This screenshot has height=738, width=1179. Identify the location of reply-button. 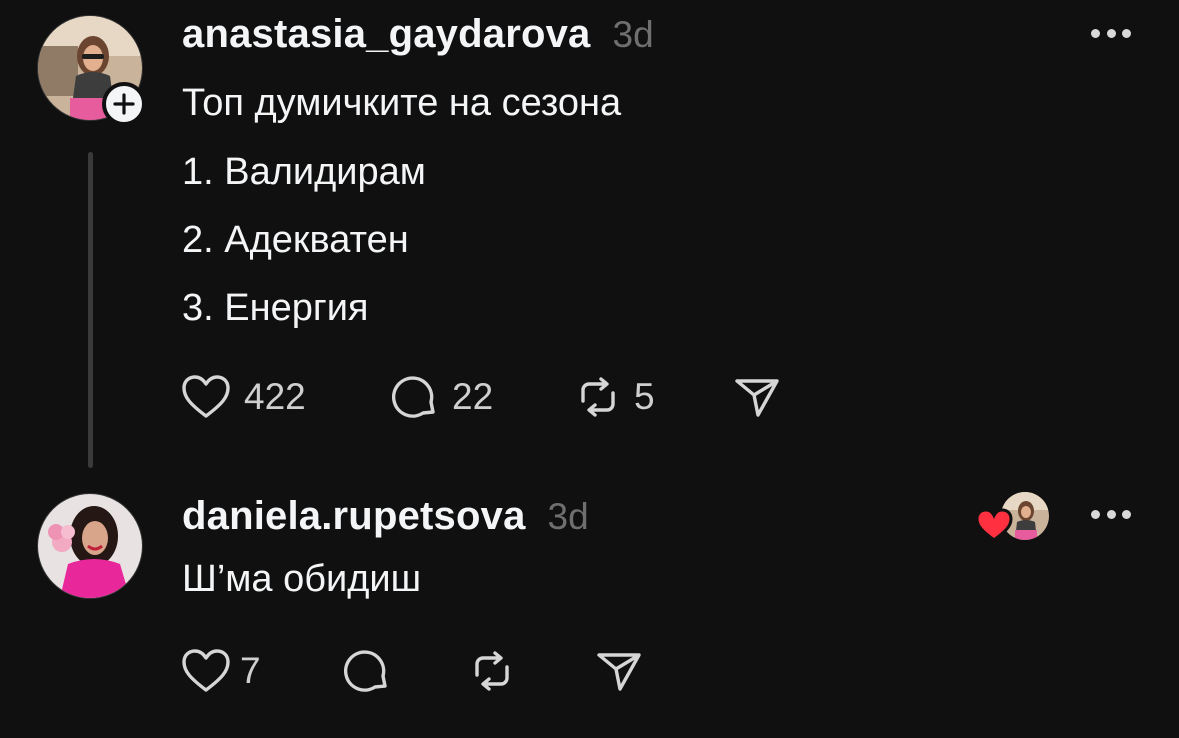
(405, 671).